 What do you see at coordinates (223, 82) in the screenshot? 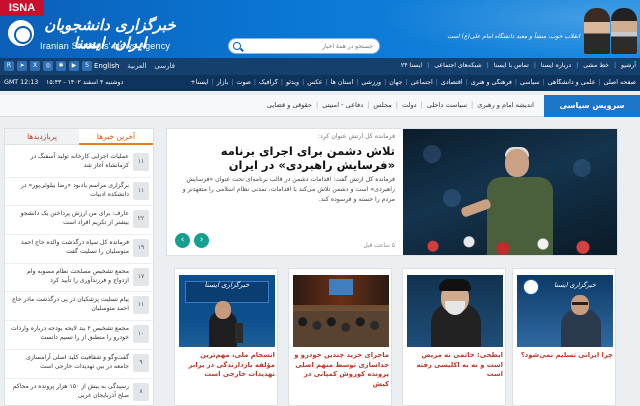
I see `nav-market: بازار` at bounding box center [223, 82].